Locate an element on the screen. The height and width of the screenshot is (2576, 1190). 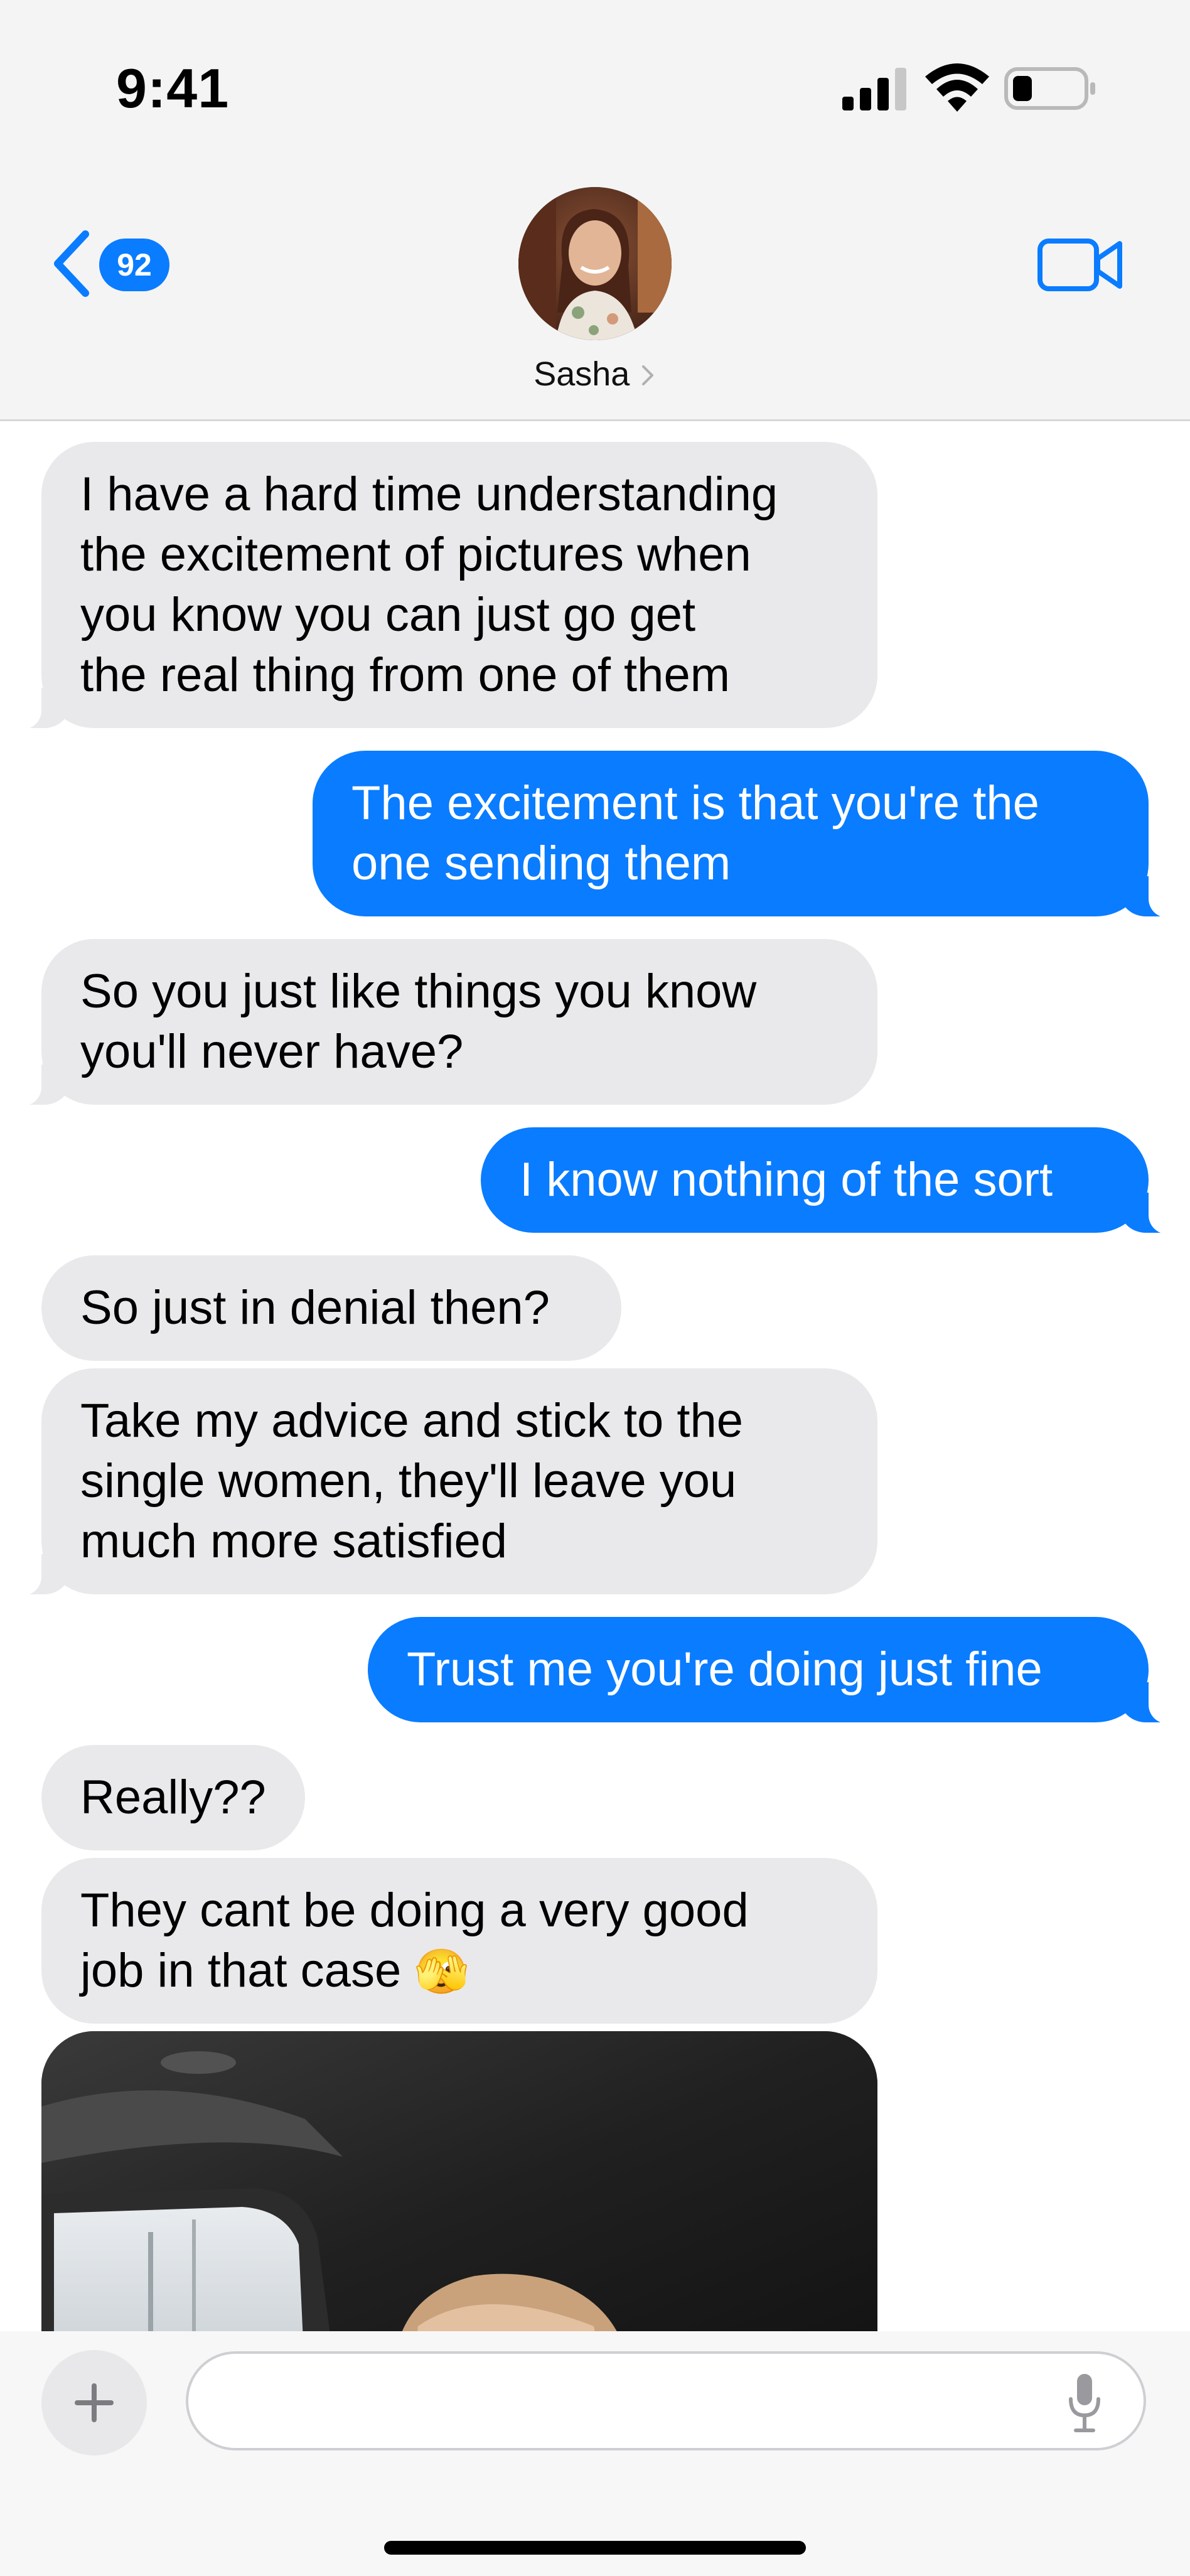
message-line: The excitement is that you're the is located at coordinates (695, 803).